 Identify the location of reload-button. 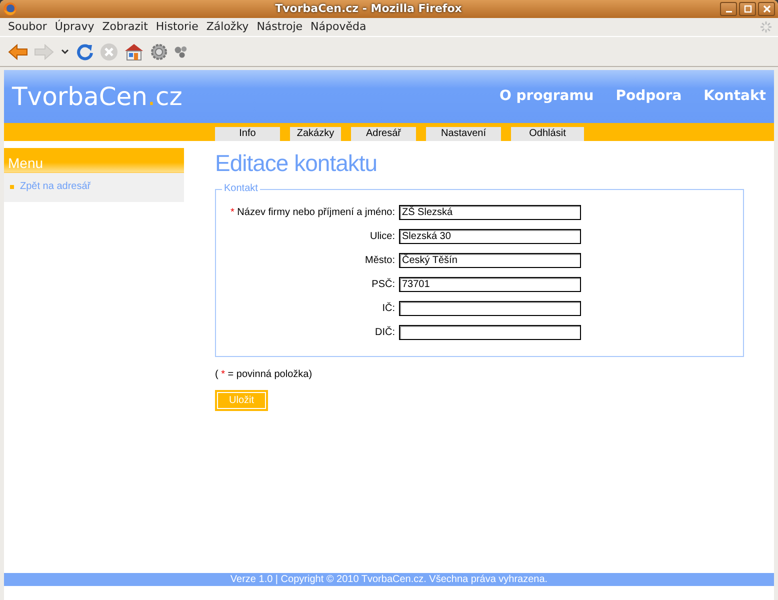
(85, 51).